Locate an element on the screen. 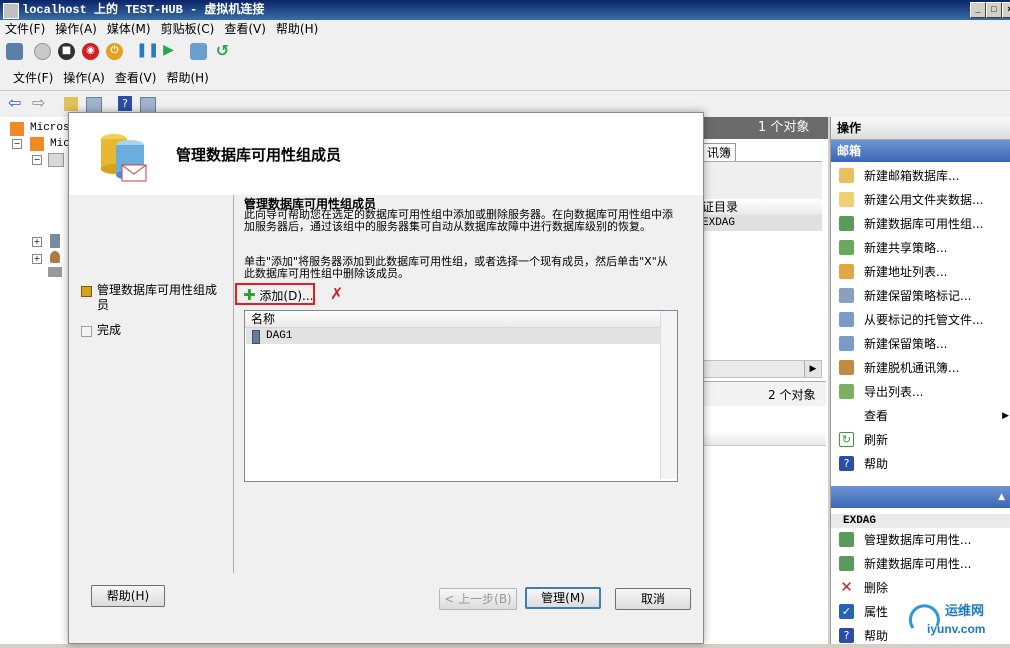 The width and height of the screenshot is (1010, 648). tab-address-book: 讯簿 is located at coordinates (719, 152).